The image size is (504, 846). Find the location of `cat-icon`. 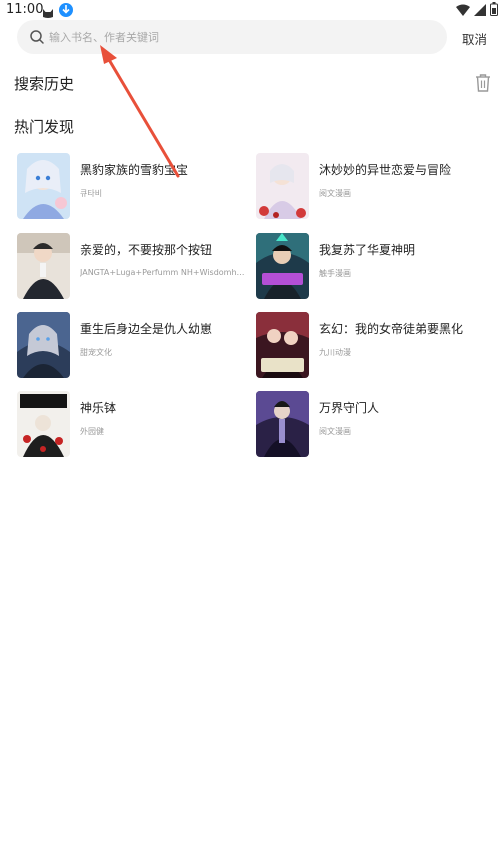

cat-icon is located at coordinates (48, 11).